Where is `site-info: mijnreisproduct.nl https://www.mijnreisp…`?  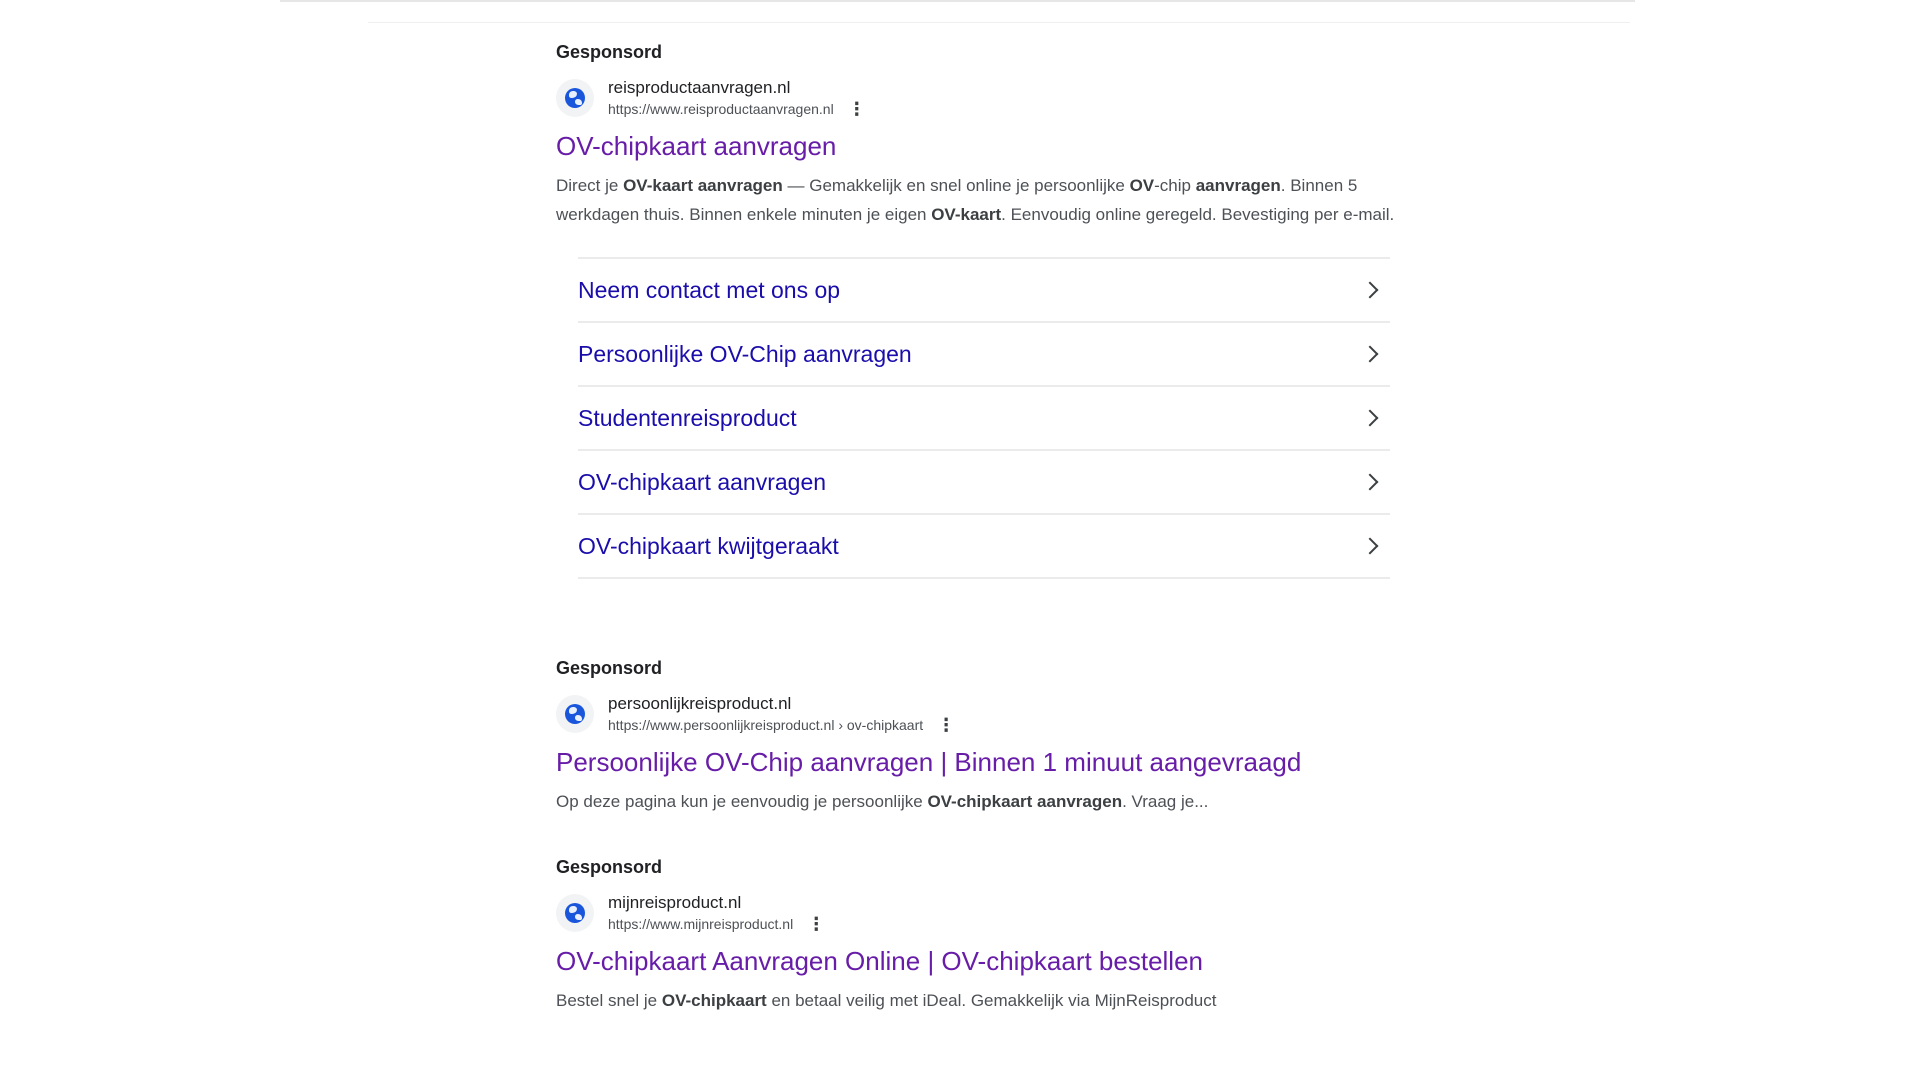 site-info: mijnreisproduct.nl https://www.mijnreisp… is located at coordinates (996, 913).